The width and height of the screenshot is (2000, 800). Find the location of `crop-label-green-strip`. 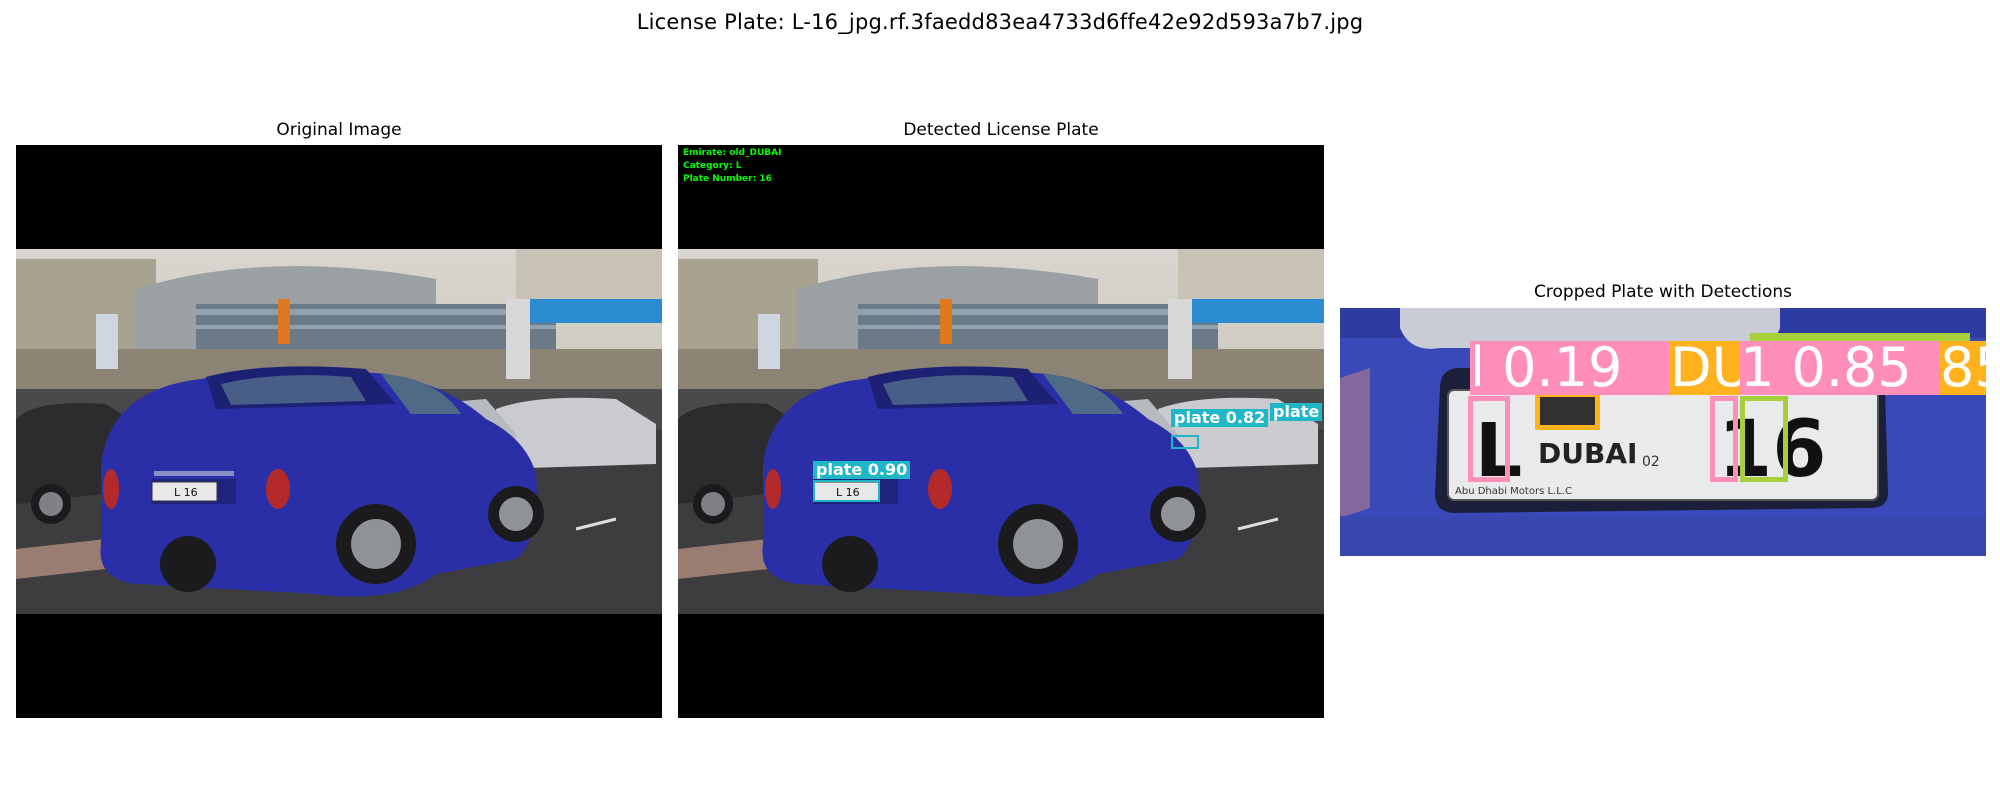

crop-label-green-strip is located at coordinates (1860, 337).